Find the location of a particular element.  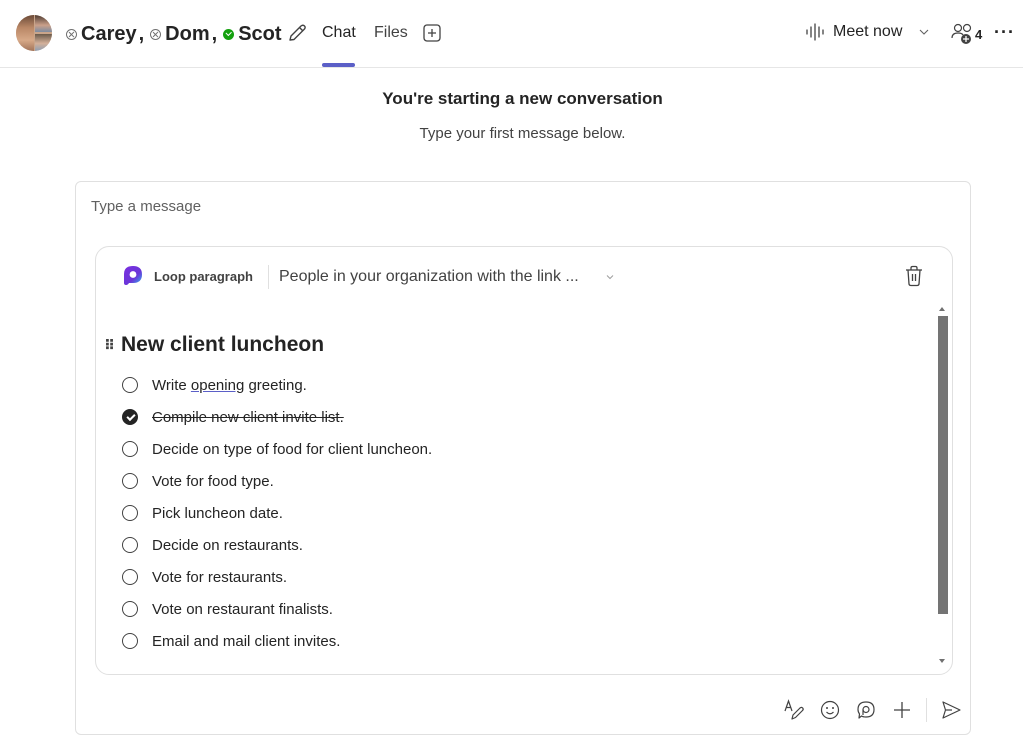

task-text: Write opening greeting. is located at coordinates (229, 385).